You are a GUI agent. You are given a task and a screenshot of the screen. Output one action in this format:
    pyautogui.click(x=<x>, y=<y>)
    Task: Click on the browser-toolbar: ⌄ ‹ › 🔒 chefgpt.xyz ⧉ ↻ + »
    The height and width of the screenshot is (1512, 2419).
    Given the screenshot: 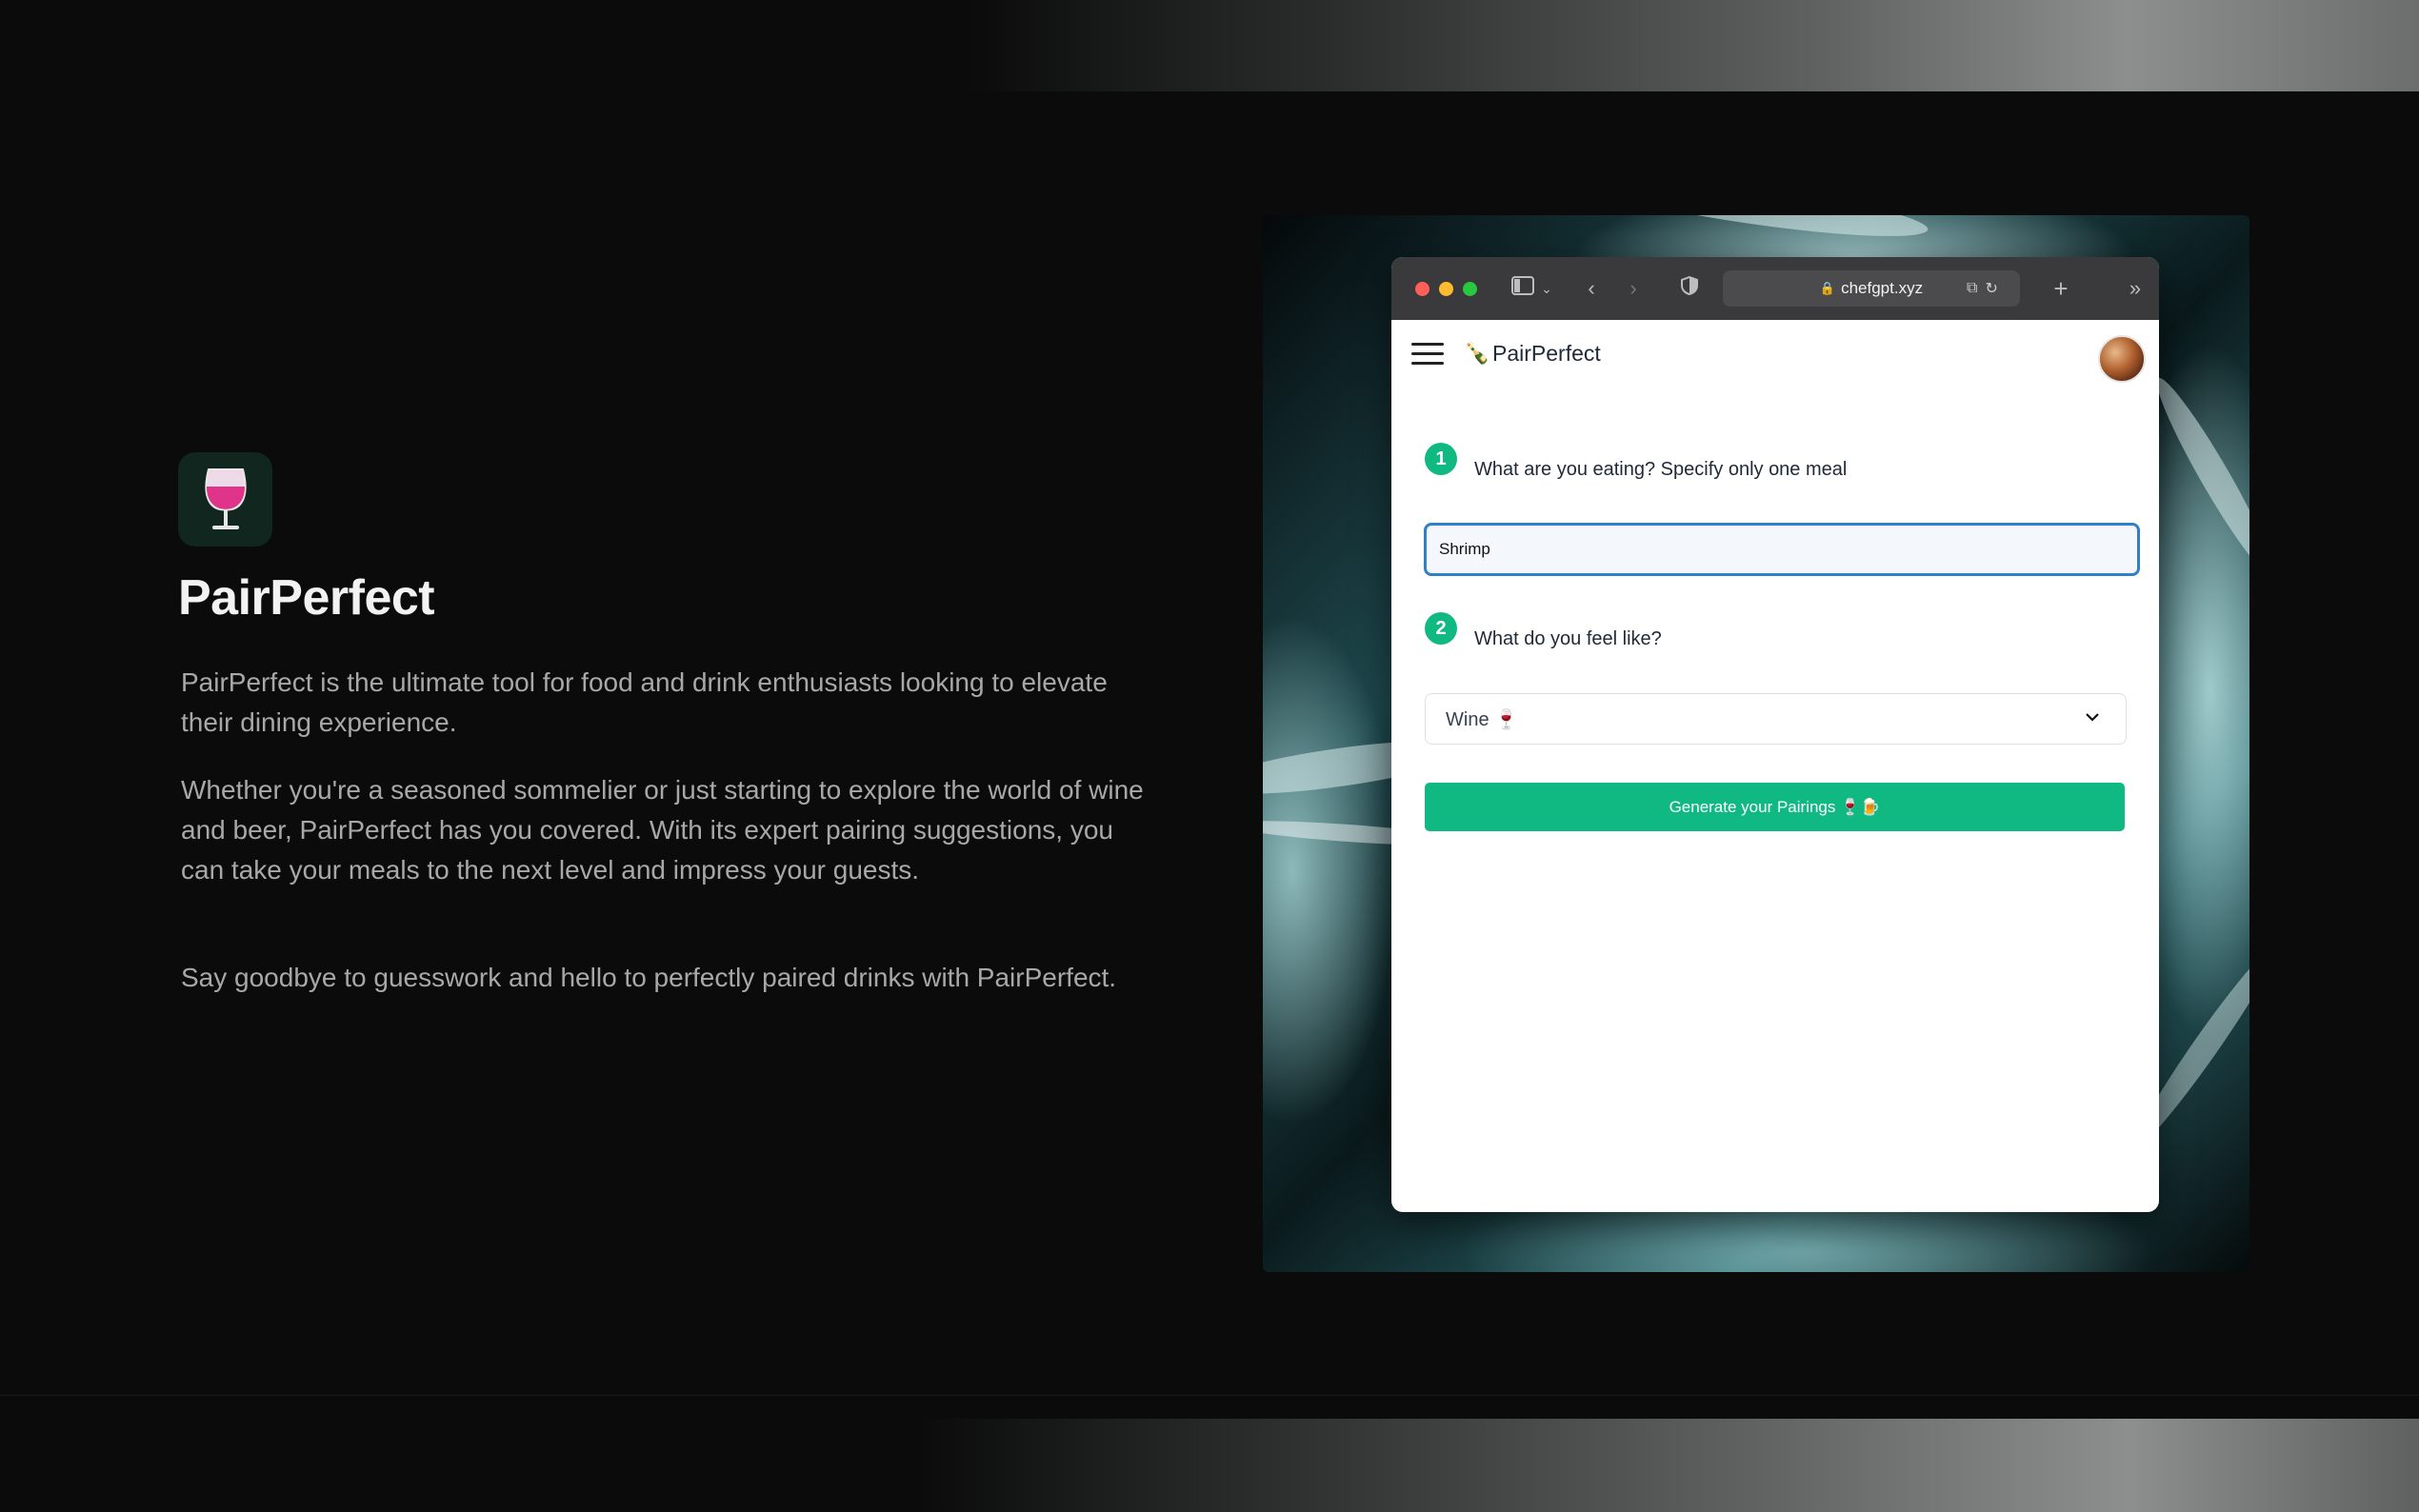 What is the action you would take?
    pyautogui.click(x=1775, y=288)
    